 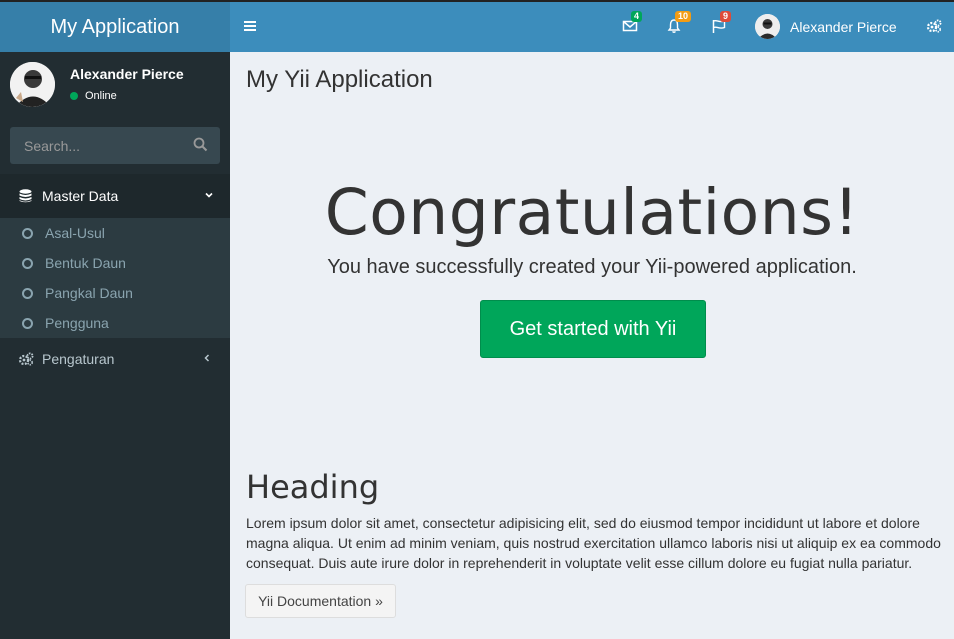 I want to click on sidebar-item-pengguna: Pengguna, so click(x=115, y=323).